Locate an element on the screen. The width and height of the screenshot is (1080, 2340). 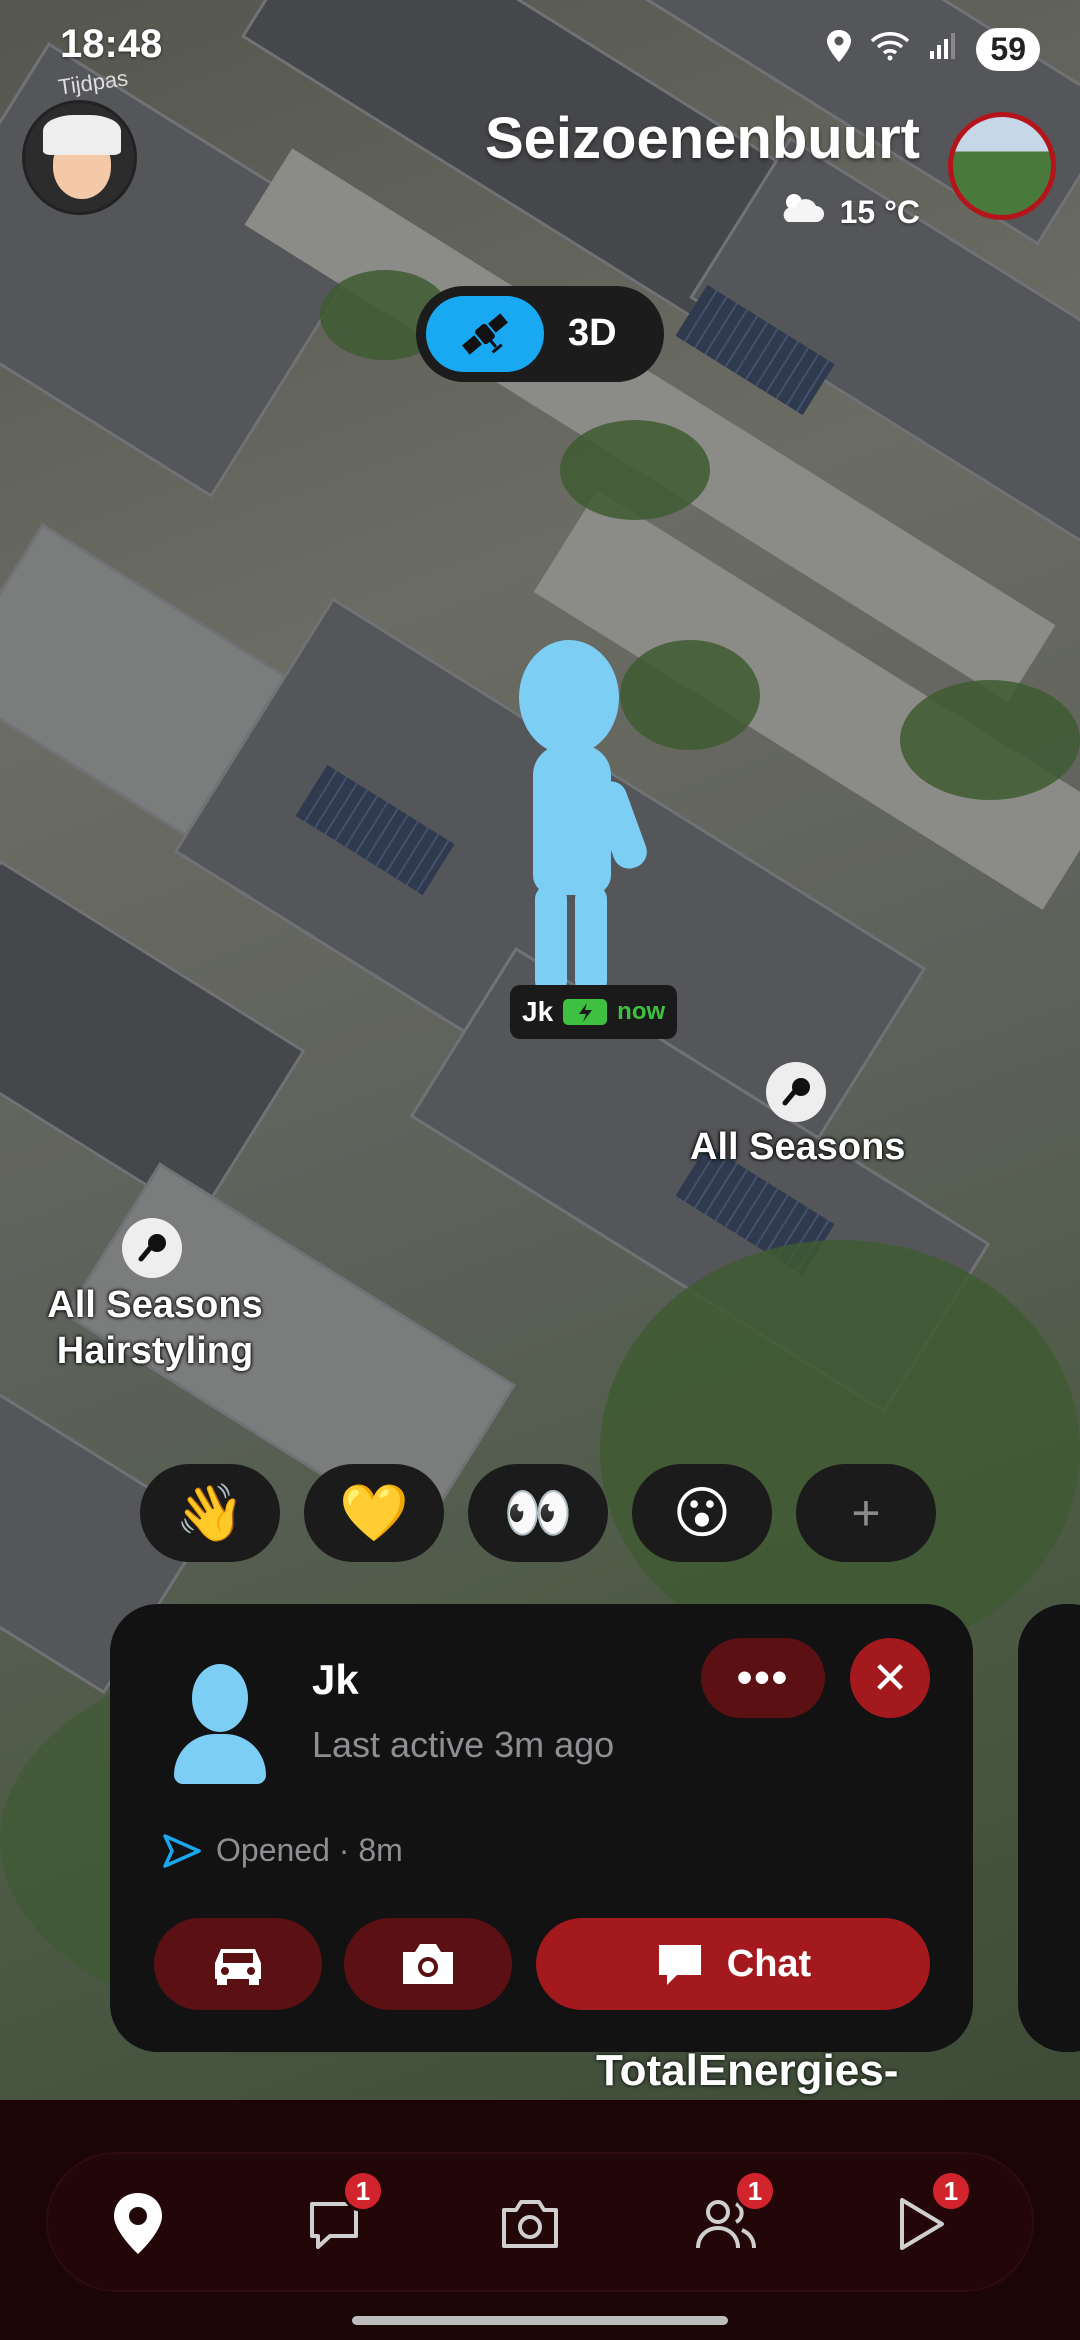
avatar-shoulders is located at coordinates (220, 1759).